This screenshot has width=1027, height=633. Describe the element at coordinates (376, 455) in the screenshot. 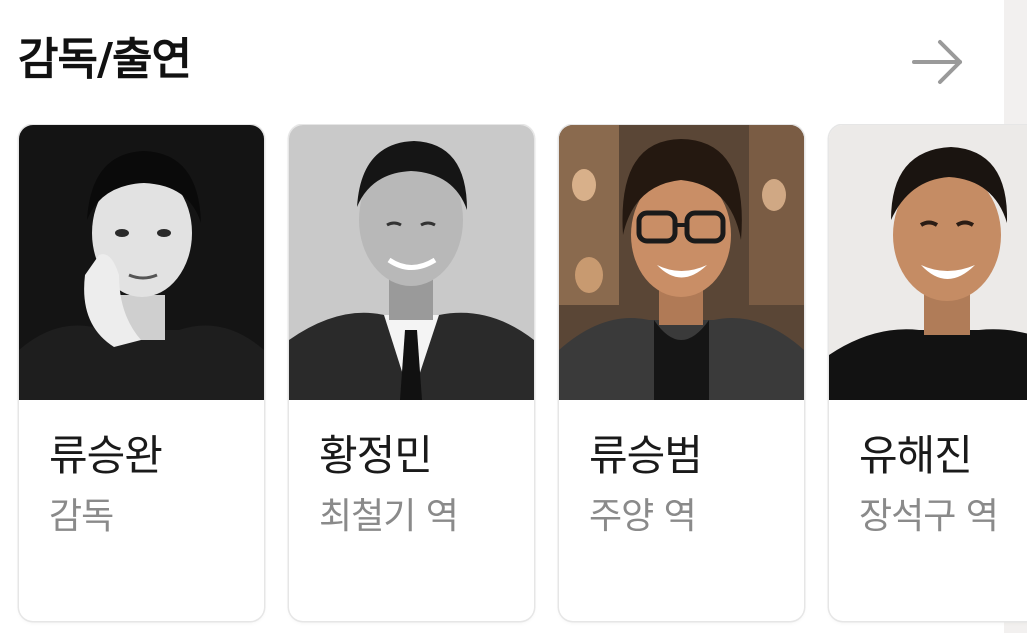

I see `cast-name: 황정민` at that location.